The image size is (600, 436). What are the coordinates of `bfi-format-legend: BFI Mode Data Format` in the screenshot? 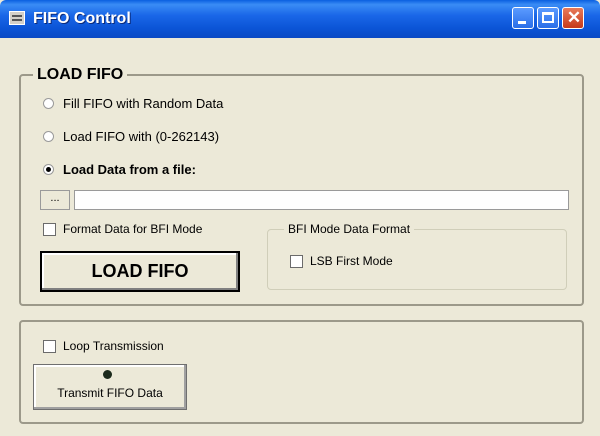 It's located at (349, 229).